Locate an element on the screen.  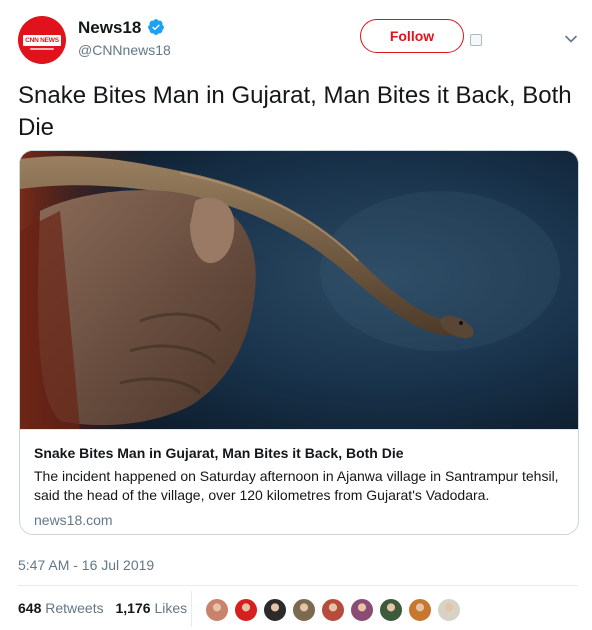
avatar-logo: CNN NEWS 18 is located at coordinates (42, 45).